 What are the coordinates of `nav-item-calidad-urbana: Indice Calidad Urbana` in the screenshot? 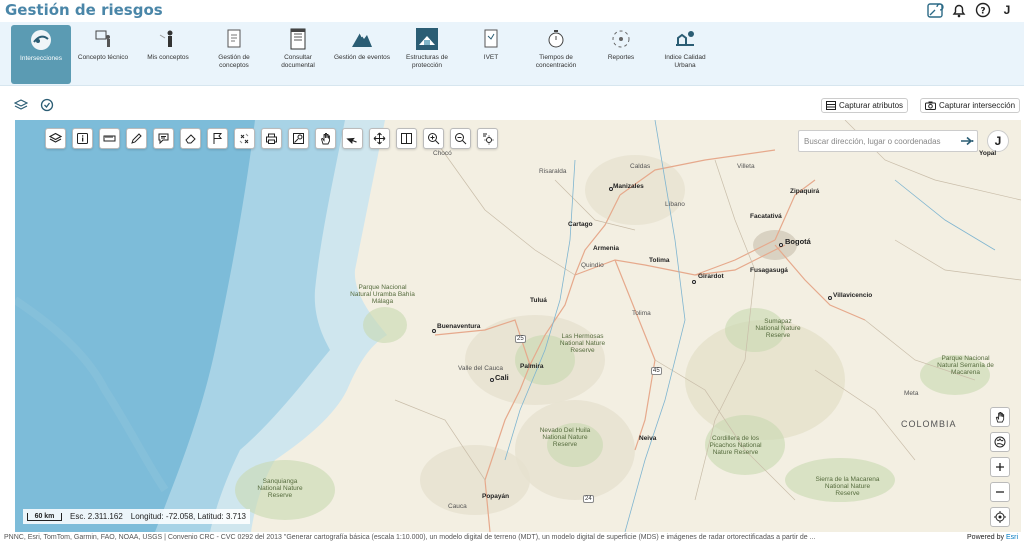 It's located at (685, 53).